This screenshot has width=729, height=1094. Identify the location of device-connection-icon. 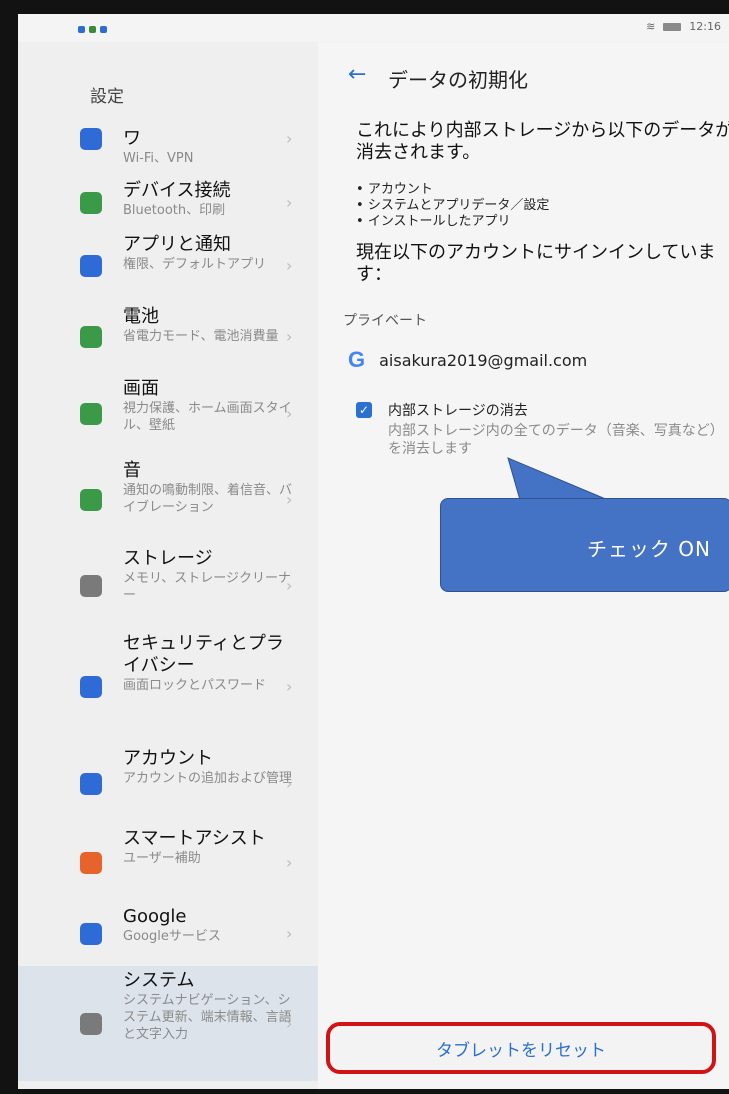
(91, 203).